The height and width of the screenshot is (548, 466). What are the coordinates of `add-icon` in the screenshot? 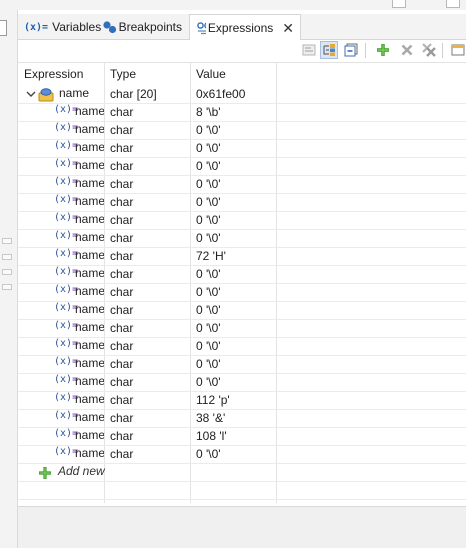 It's located at (383, 50).